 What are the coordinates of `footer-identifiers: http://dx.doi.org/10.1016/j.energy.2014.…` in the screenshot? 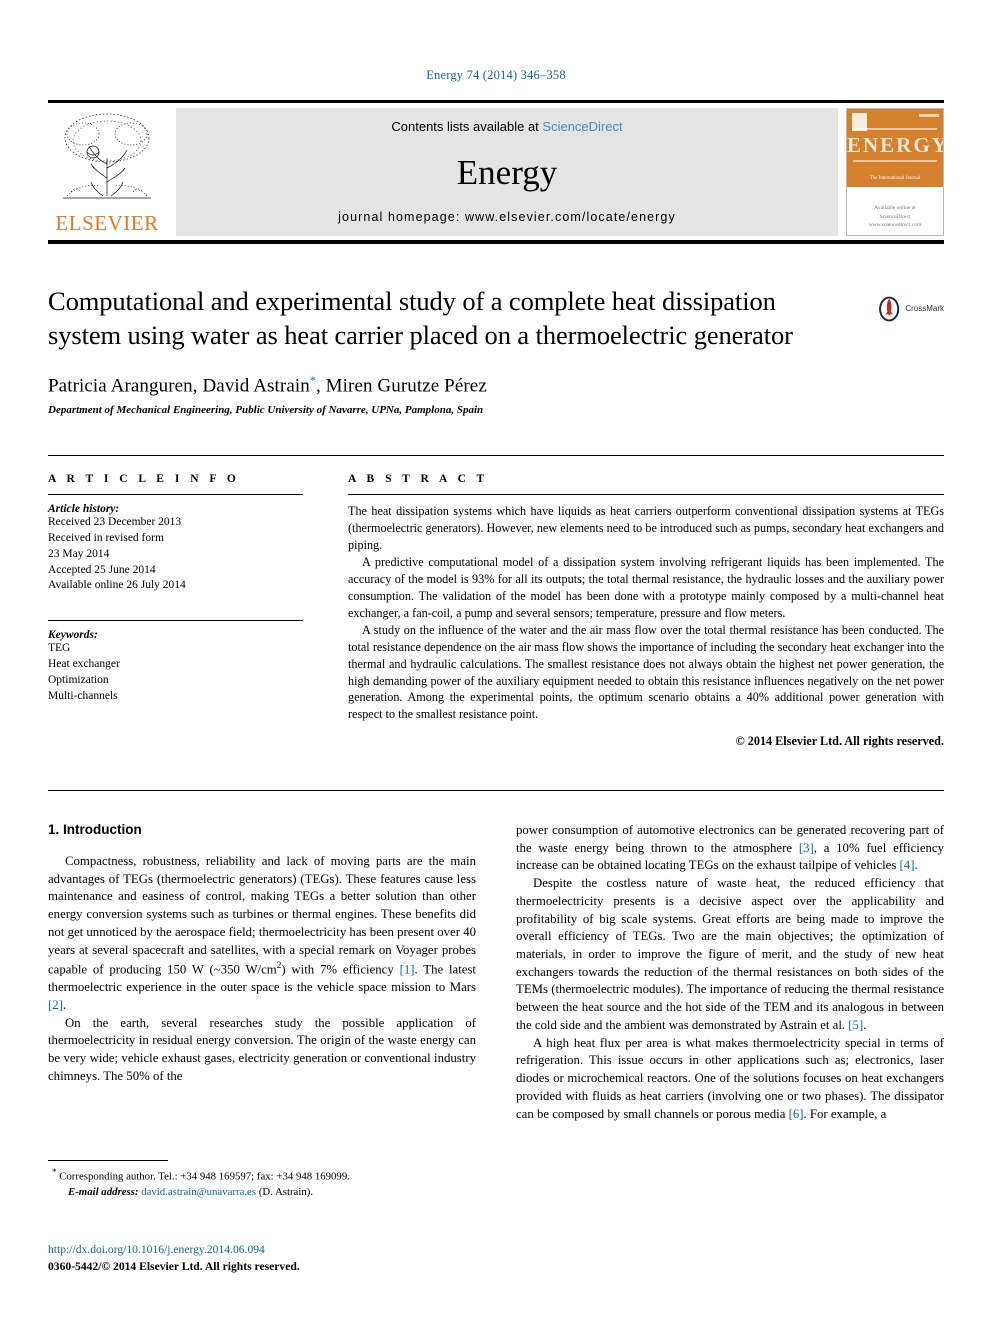 It's located at (262, 1259).